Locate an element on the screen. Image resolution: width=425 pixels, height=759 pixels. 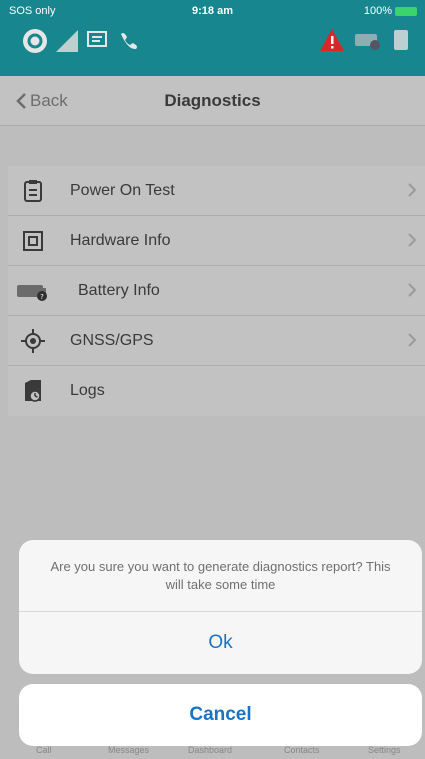
tab-contacts: Contacts is located at coordinates (302, 750).